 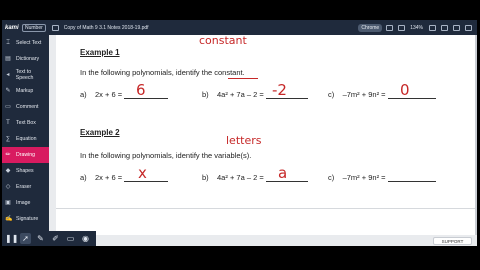 I want to click on app-logo: kami, so click(x=12, y=27).